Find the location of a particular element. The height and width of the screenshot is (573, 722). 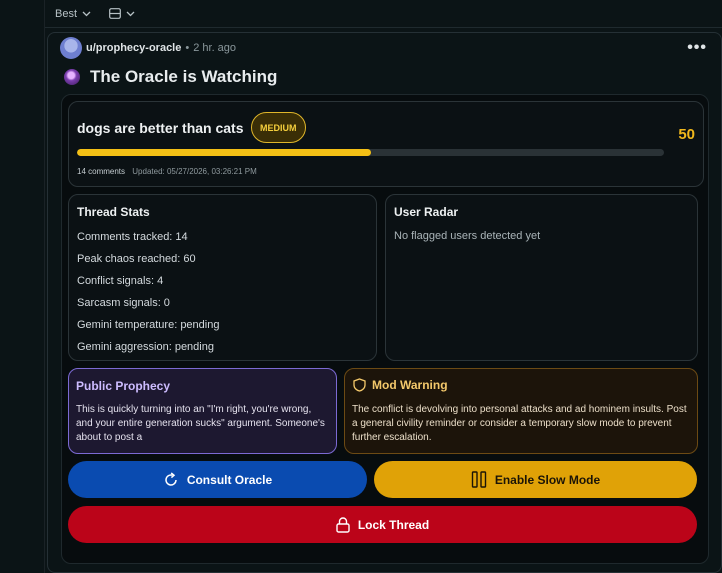

mod-warning-title: Mod Warning is located at coordinates (410, 385).